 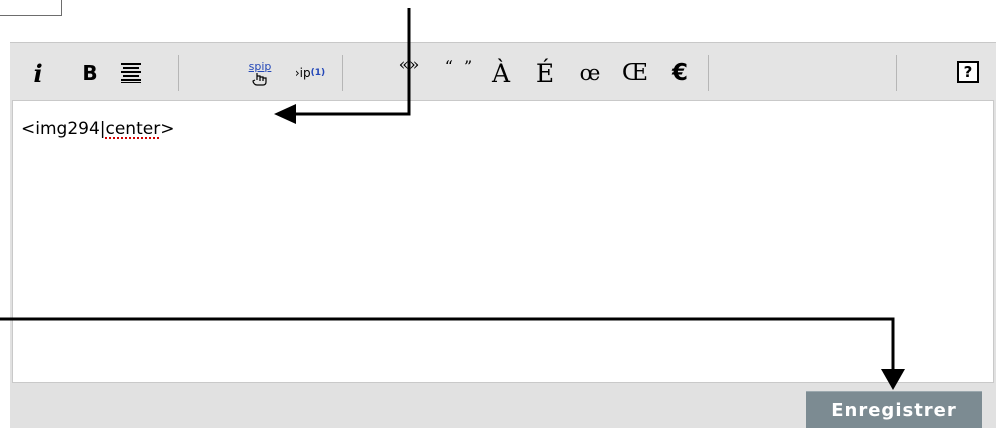 I want to click on a-grave-button: À, so click(x=501, y=73).